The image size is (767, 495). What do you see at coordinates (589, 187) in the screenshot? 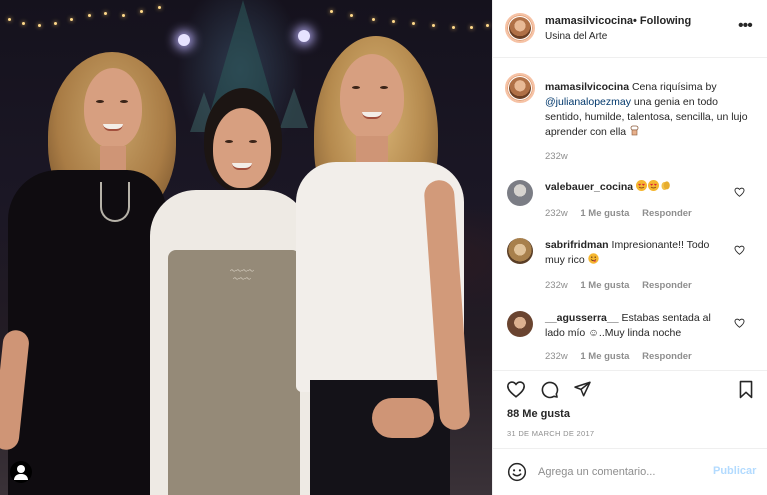
I see `comment-username: valebauer_cocina` at bounding box center [589, 187].